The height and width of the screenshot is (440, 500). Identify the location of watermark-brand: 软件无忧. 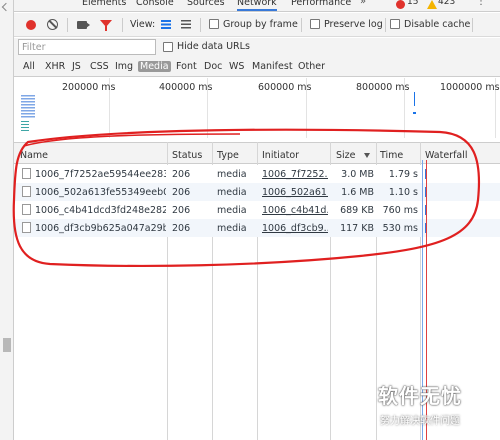
(420, 396).